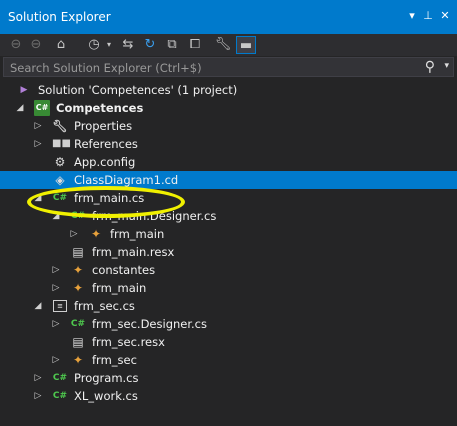 The width and height of the screenshot is (457, 426). Describe the element at coordinates (246, 45) in the screenshot. I see `preview-icon: ▬` at that location.